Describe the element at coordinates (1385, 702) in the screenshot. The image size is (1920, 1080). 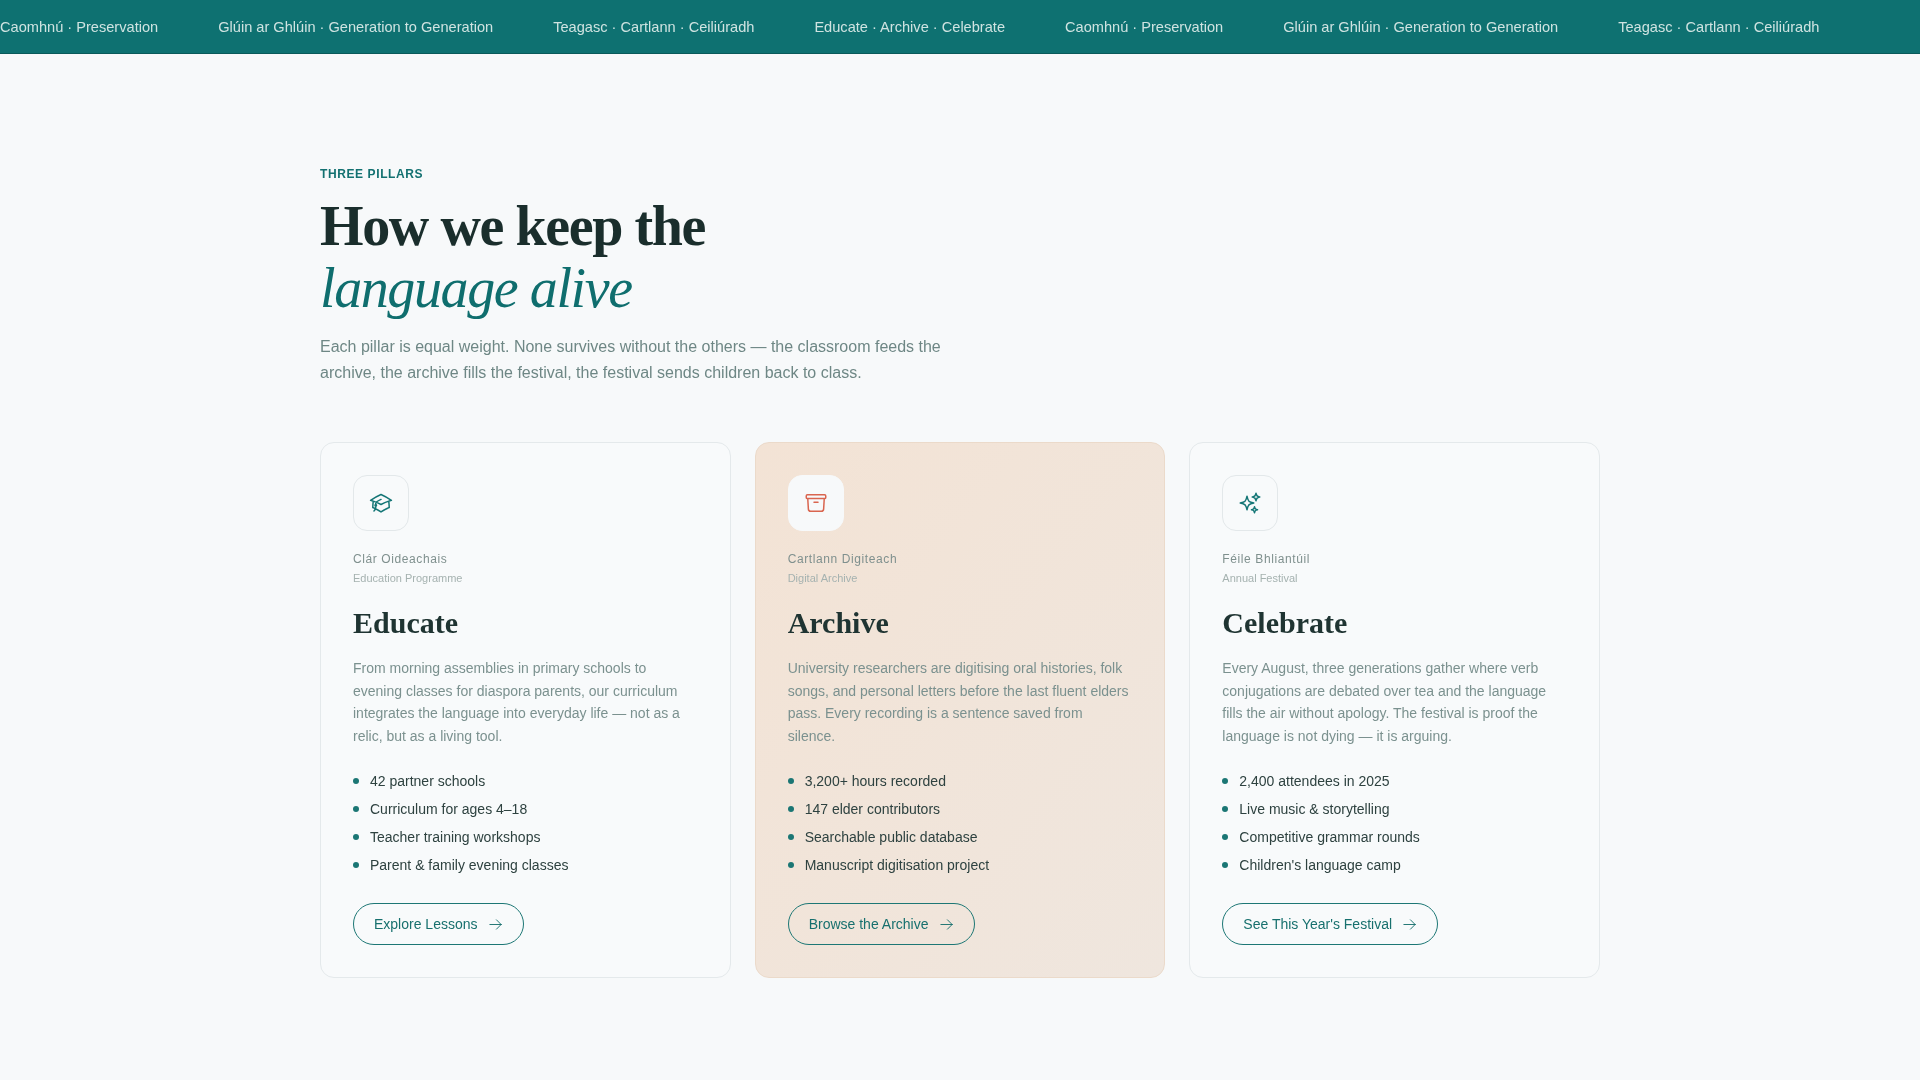
I see `card-description: Every August, three generations gather where verb conjugations are debated over tea and the language fills the air without apology. The festival is proof the language is not dying — it is arguing.` at that location.